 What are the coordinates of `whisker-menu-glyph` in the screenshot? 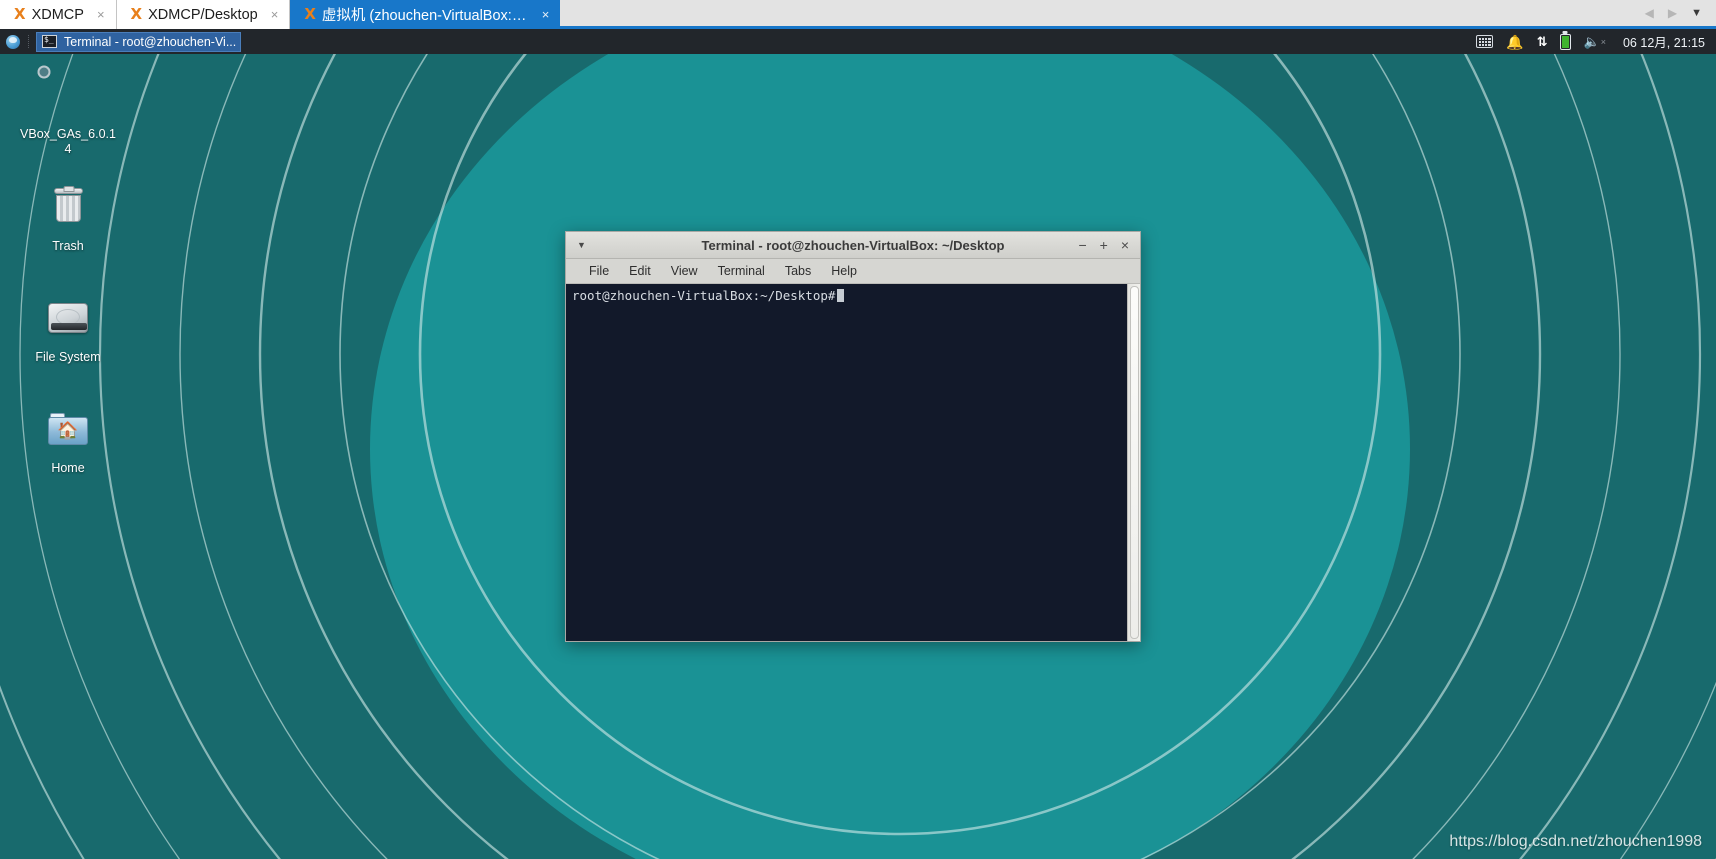 It's located at (13, 41).